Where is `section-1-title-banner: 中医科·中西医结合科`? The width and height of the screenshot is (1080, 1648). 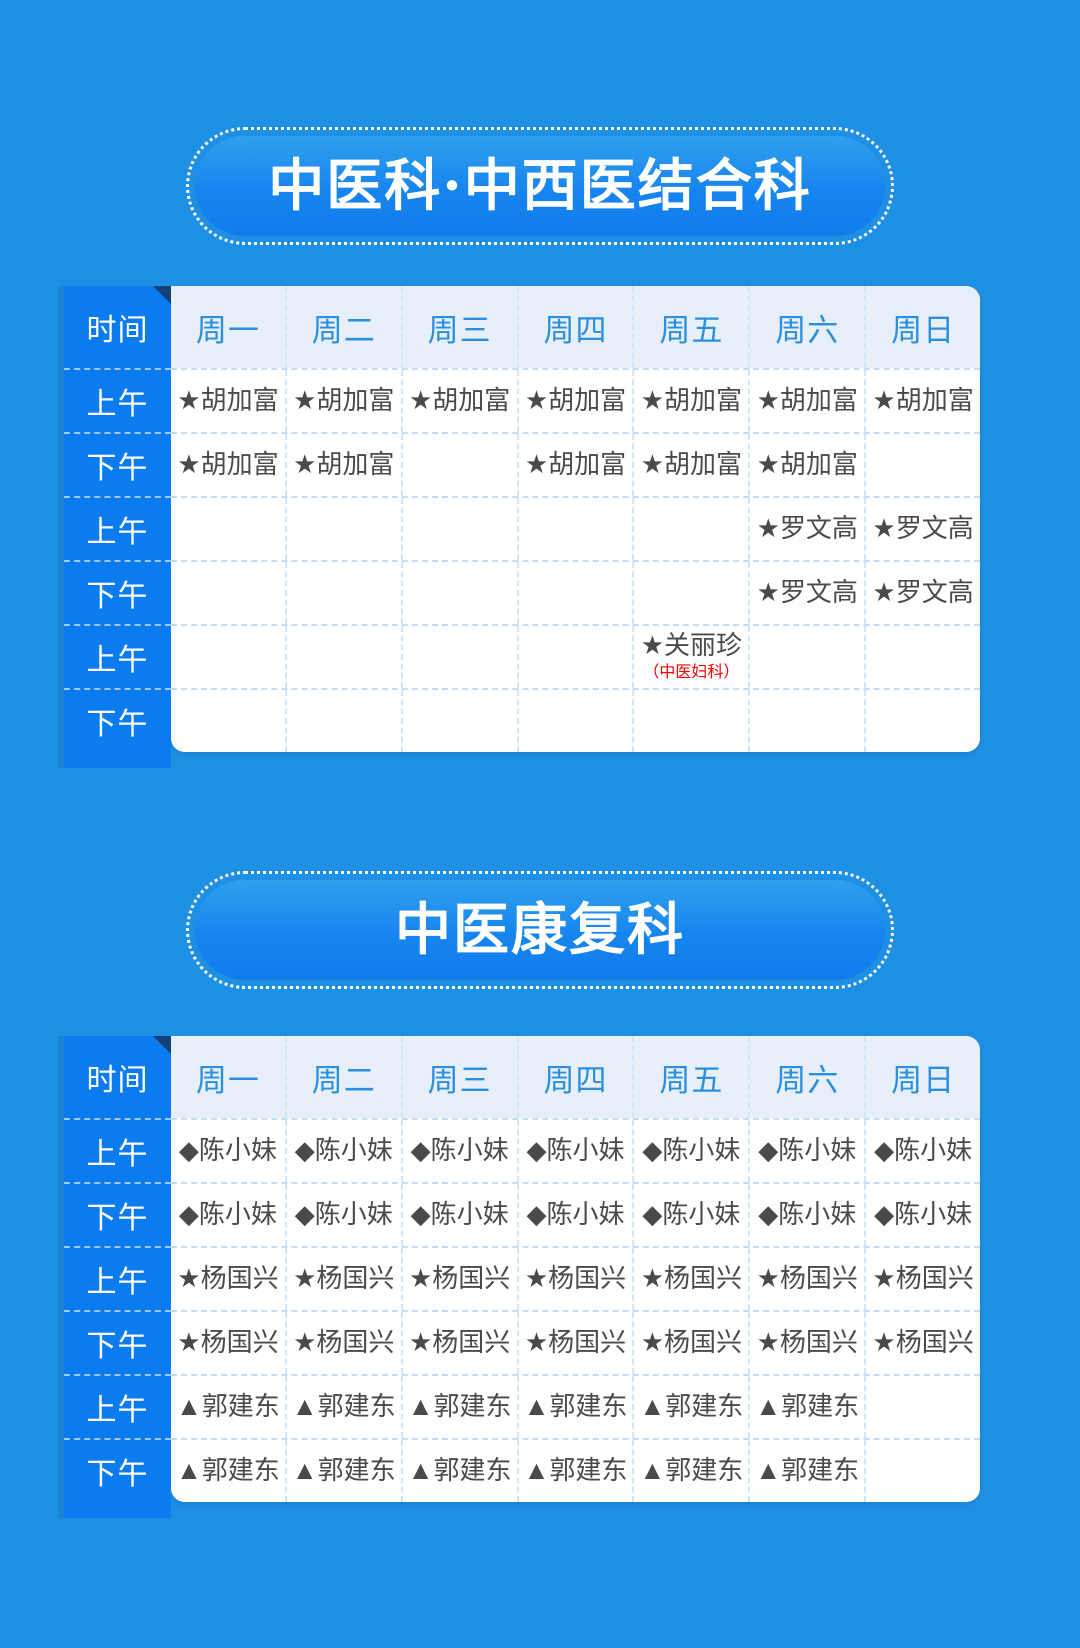 section-1-title-banner: 中医科·中西医结合科 is located at coordinates (540, 186).